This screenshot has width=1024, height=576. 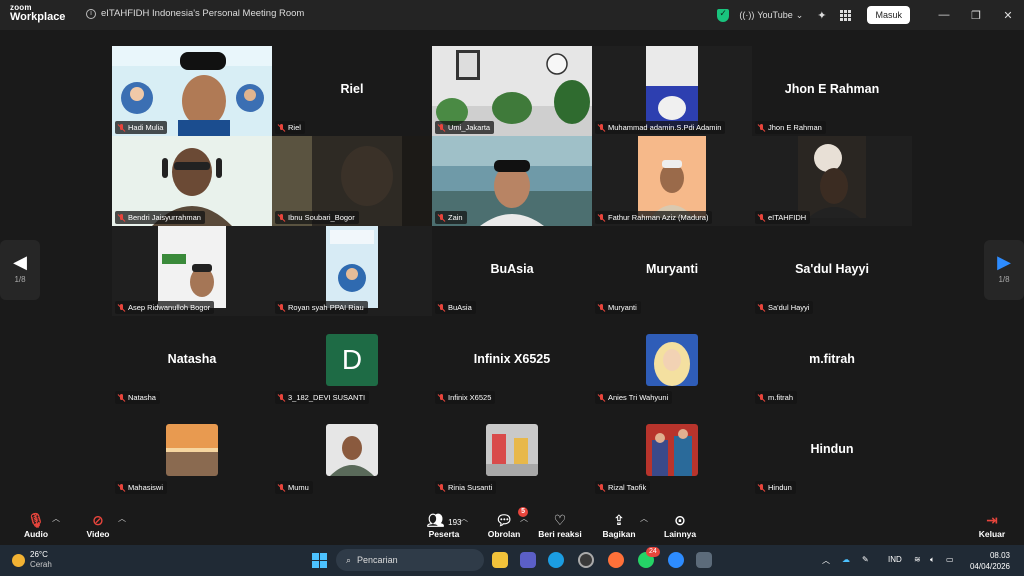 What do you see at coordinates (832, 361) in the screenshot?
I see `participant-tile: m.fitrah m.fitrah` at bounding box center [832, 361].